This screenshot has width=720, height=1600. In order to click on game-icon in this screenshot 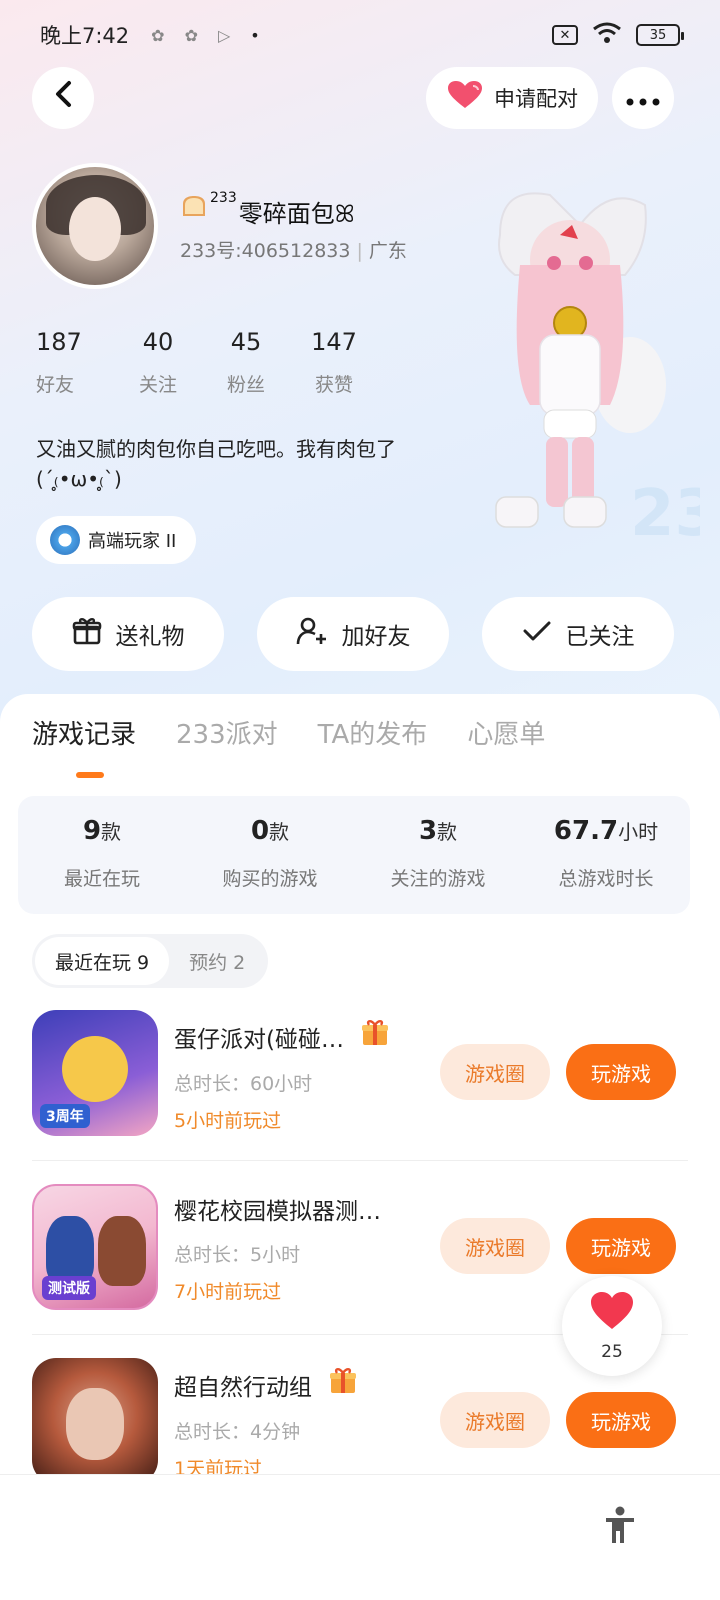, I will do `click(95, 1421)`.